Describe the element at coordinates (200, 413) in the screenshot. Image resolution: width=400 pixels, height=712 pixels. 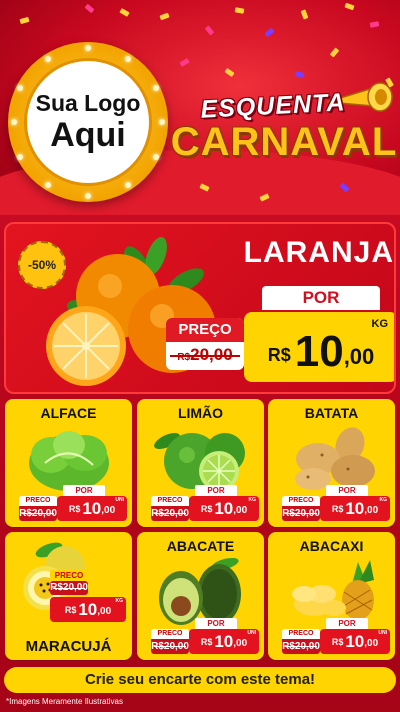
I see `product-name: LIMÃO` at that location.